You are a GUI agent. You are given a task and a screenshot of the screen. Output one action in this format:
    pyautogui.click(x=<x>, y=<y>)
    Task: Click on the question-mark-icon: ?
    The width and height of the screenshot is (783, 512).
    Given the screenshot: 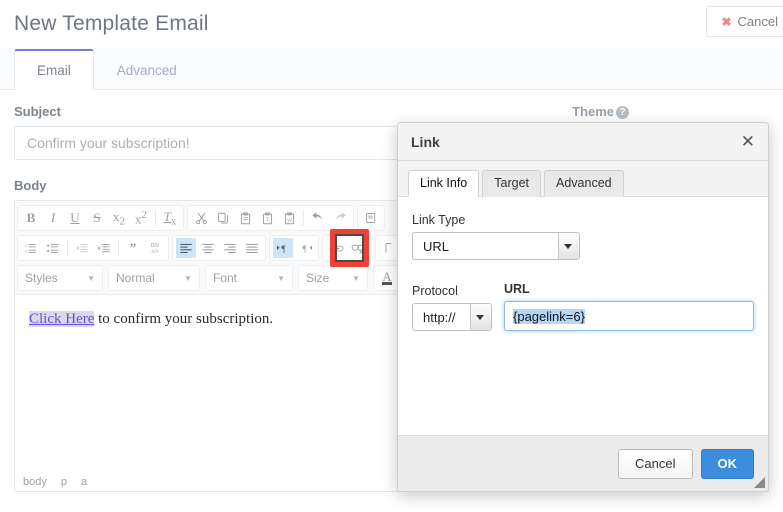 What is the action you would take?
    pyautogui.click(x=622, y=112)
    